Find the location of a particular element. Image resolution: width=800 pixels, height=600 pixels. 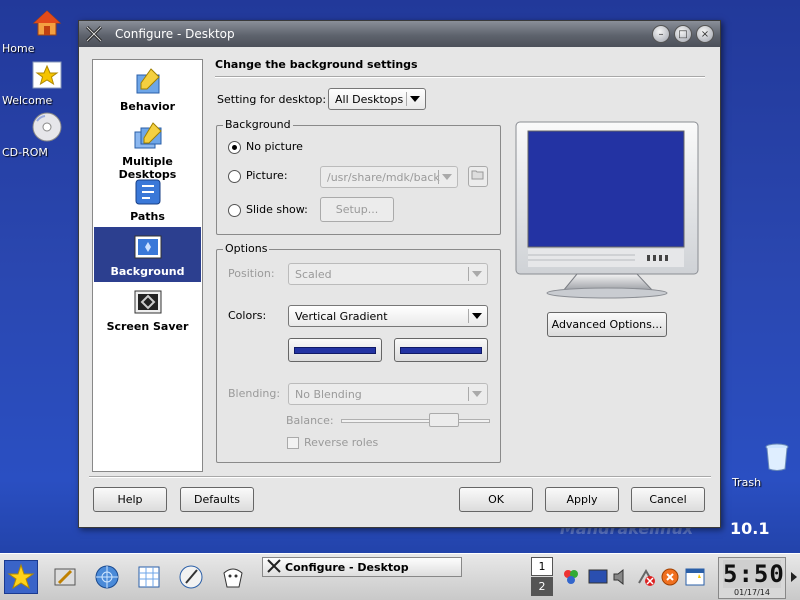

desktop-icon-trash: Trash is located at coordinates (766, 464).